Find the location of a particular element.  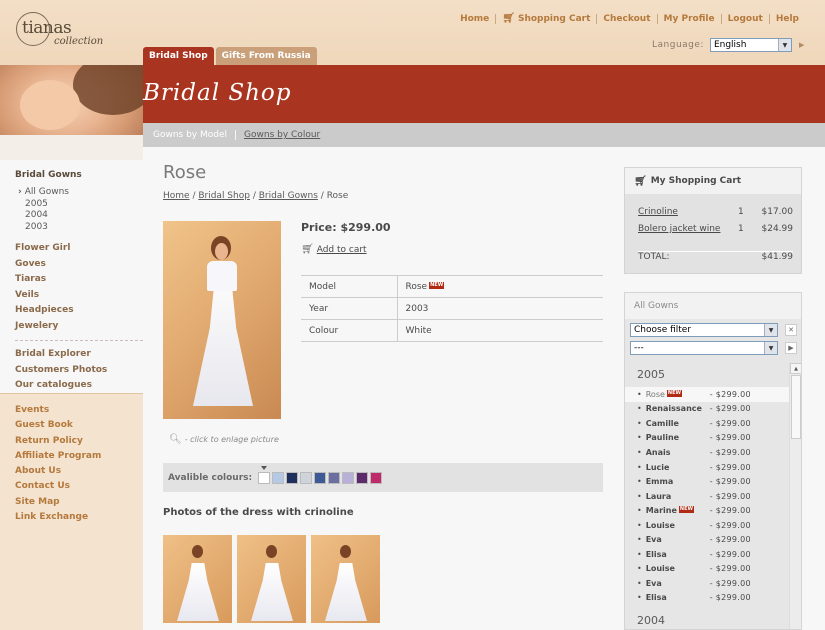

sidebar-item-guest-book: Guest Book is located at coordinates (79, 425).